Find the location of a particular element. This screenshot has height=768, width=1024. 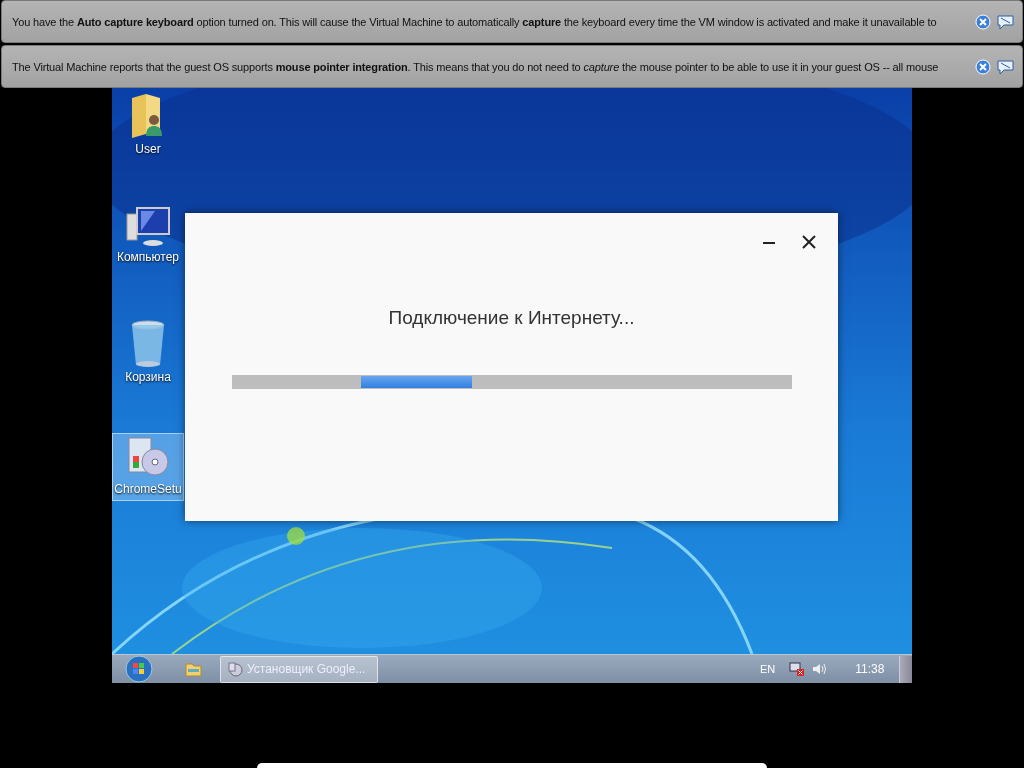

desktop-icon: ChromeSetu is located at coordinates (148, 467).